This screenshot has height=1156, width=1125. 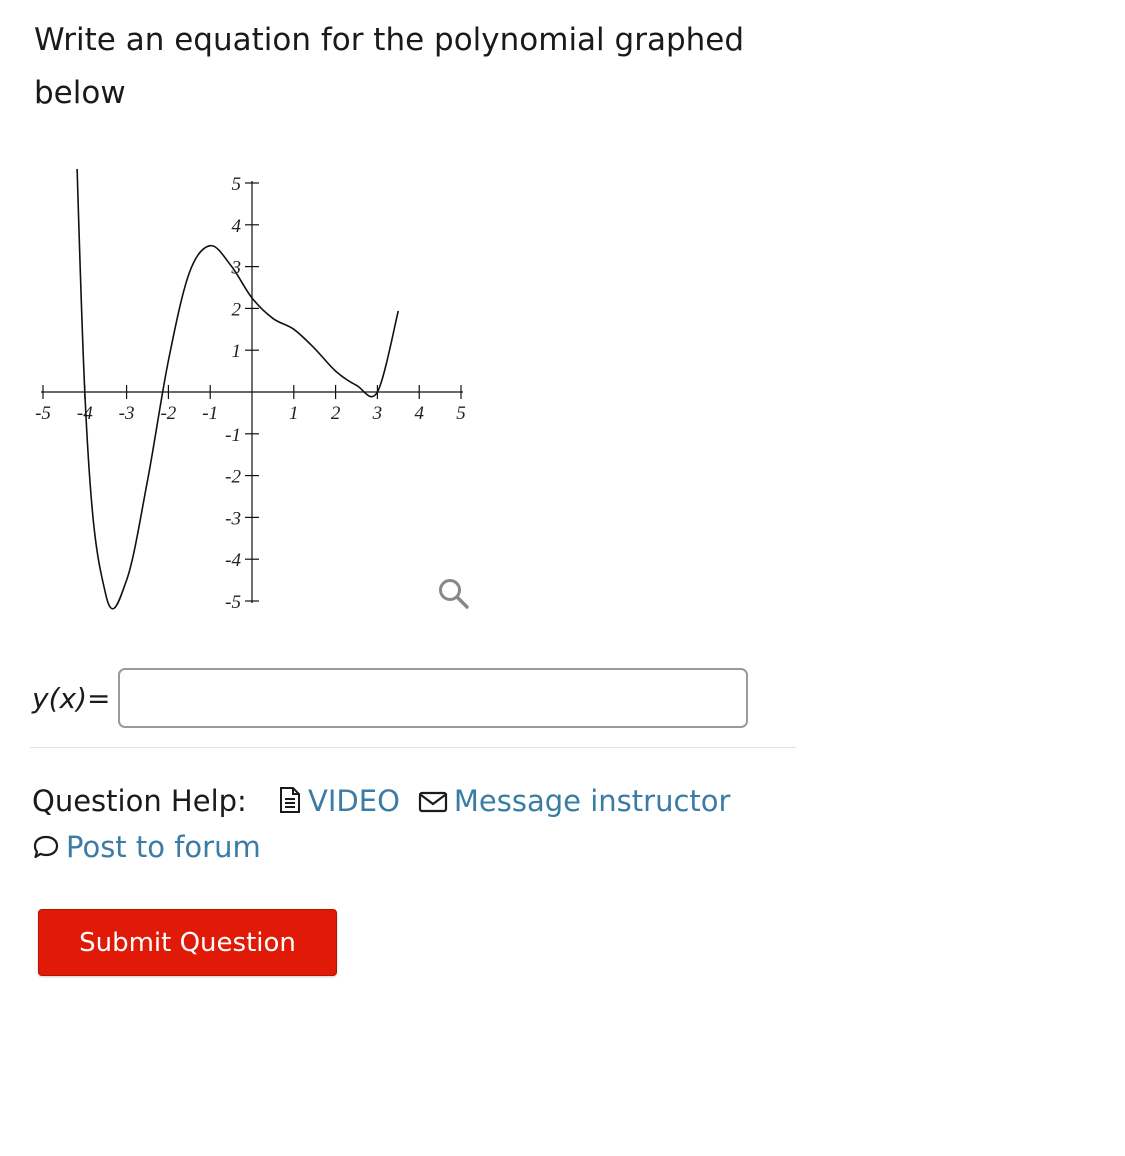 I want to click on y-tick-label: 4, so click(x=237, y=226).